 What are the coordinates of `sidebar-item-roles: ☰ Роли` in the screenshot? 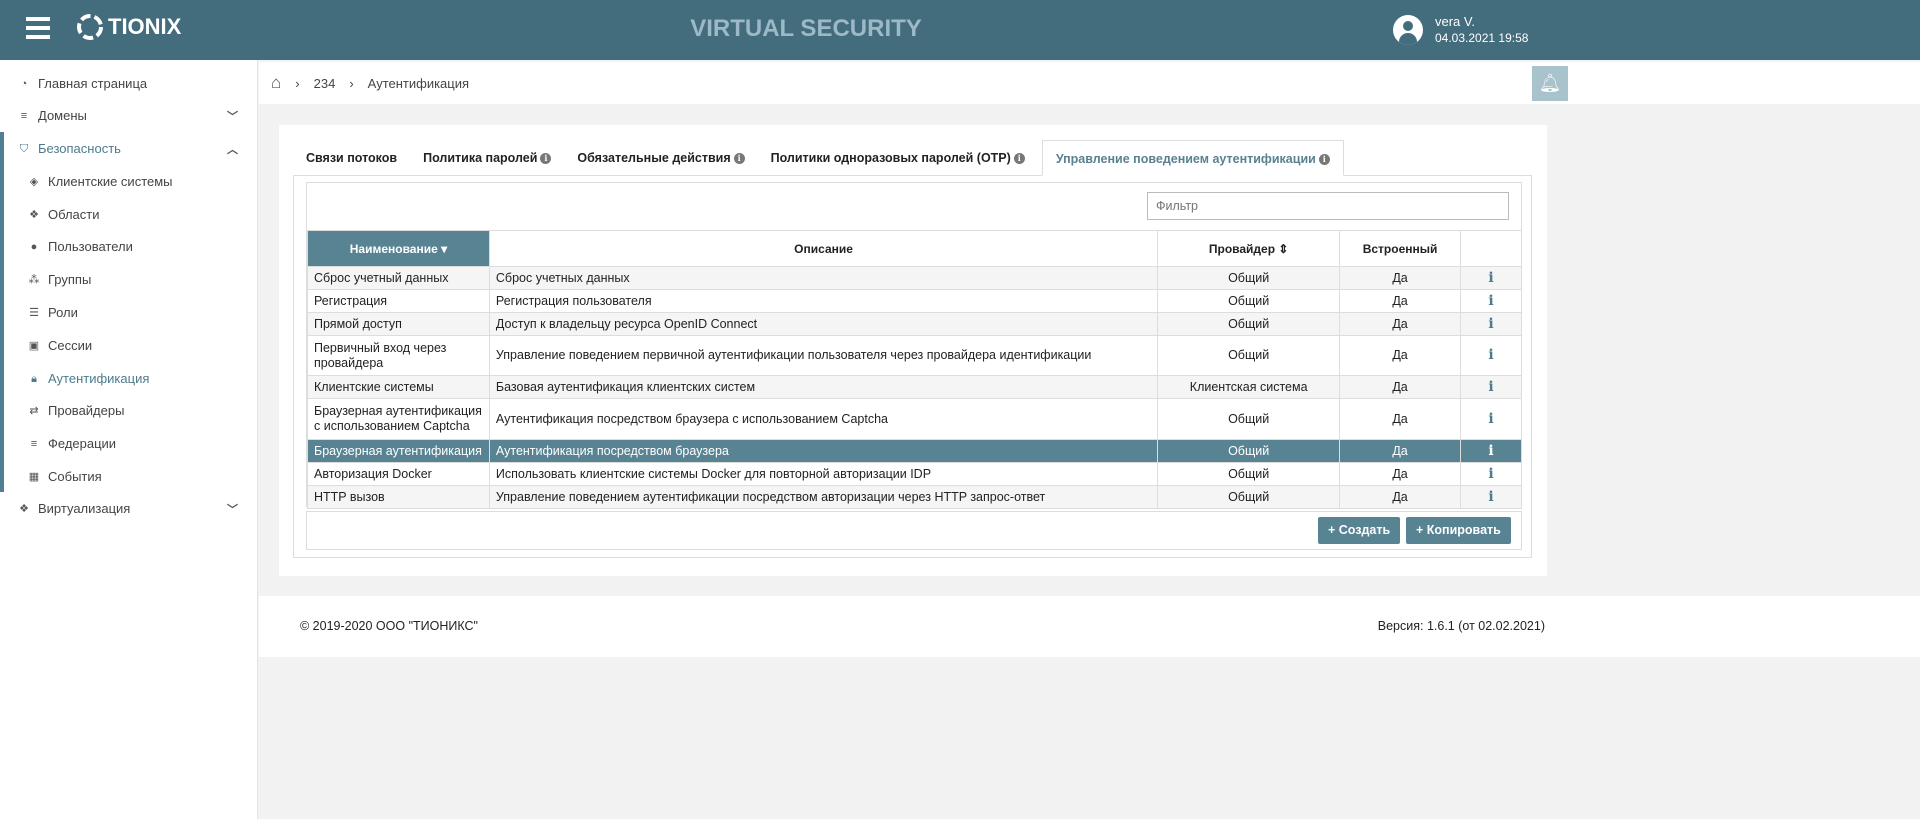 It's located at (143, 312).